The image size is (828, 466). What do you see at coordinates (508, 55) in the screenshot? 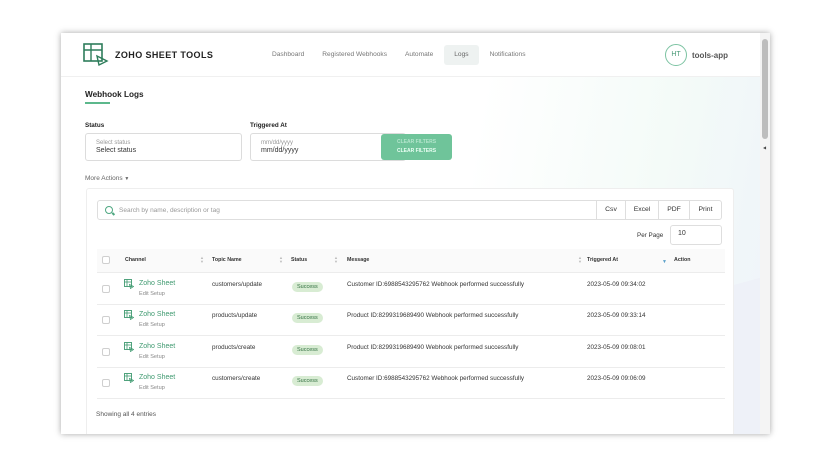
I see `nav-notifications: Notifications` at bounding box center [508, 55].